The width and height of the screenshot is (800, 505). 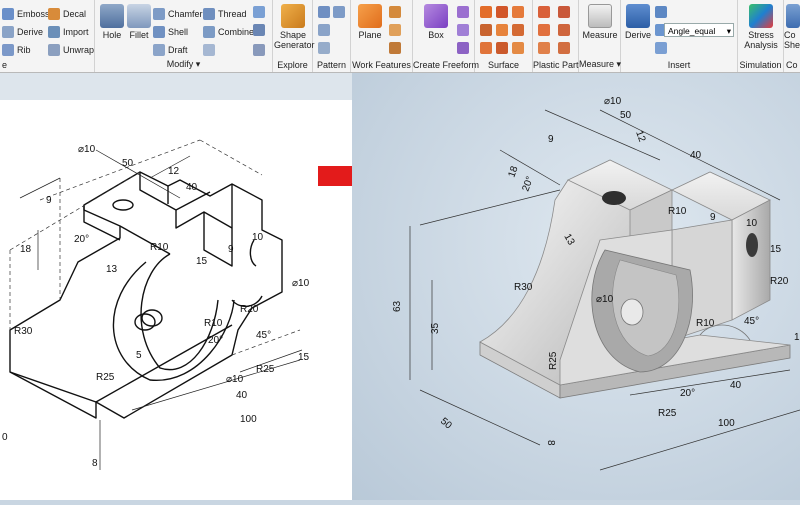 What do you see at coordinates (632, 312) in the screenshot?
I see `boss` at bounding box center [632, 312].